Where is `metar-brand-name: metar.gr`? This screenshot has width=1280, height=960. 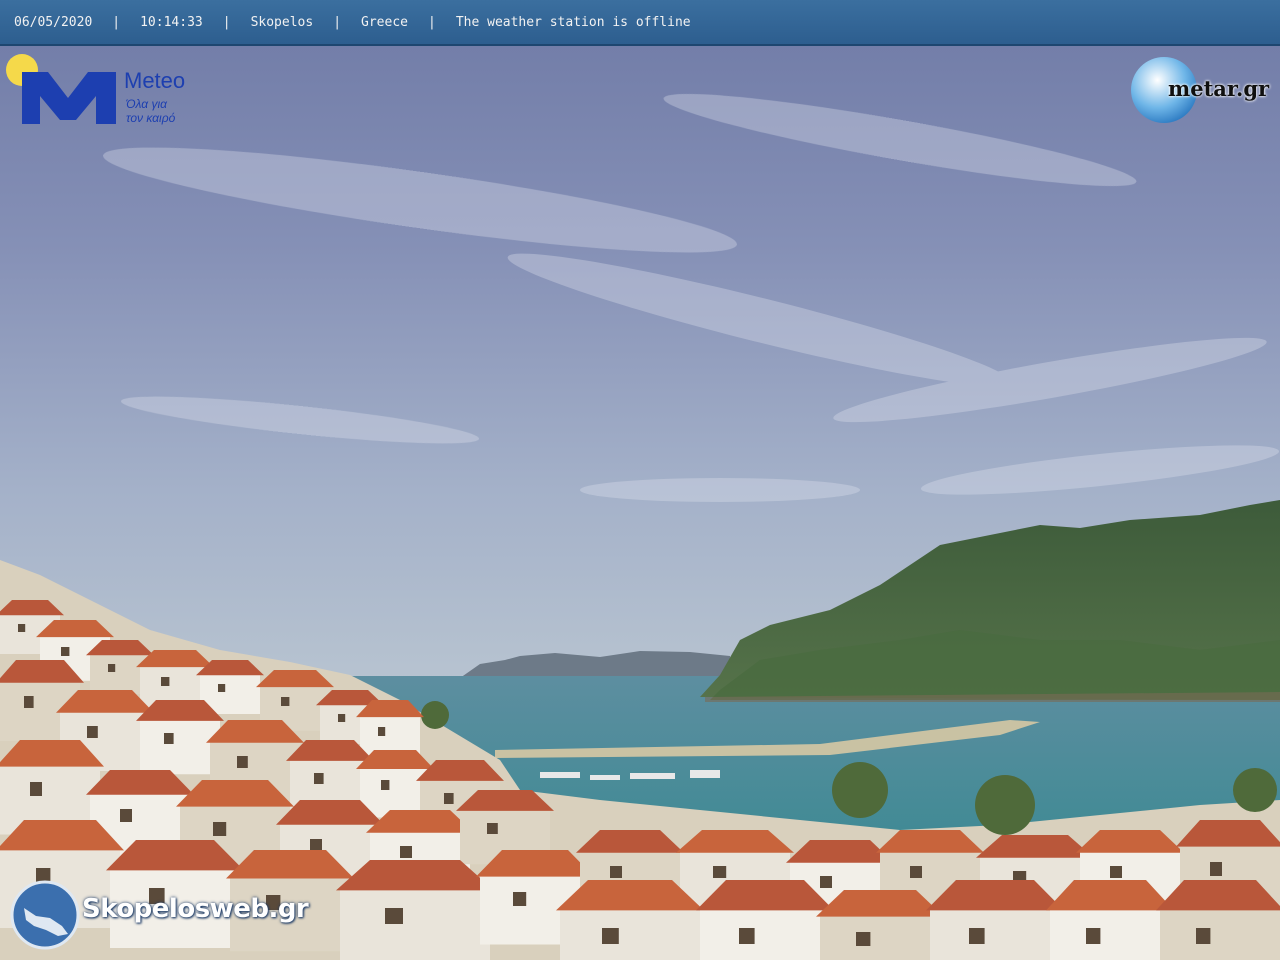 metar-brand-name: metar.gr is located at coordinates (1219, 88).